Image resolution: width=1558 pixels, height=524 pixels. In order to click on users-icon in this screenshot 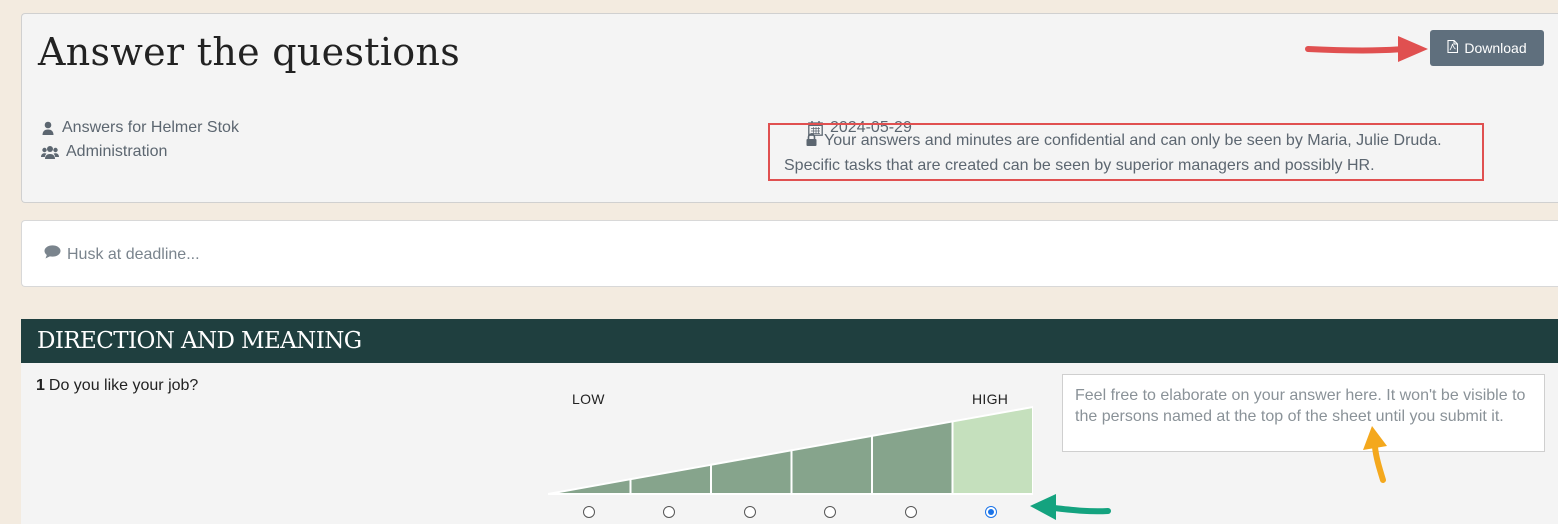, I will do `click(50, 152)`.